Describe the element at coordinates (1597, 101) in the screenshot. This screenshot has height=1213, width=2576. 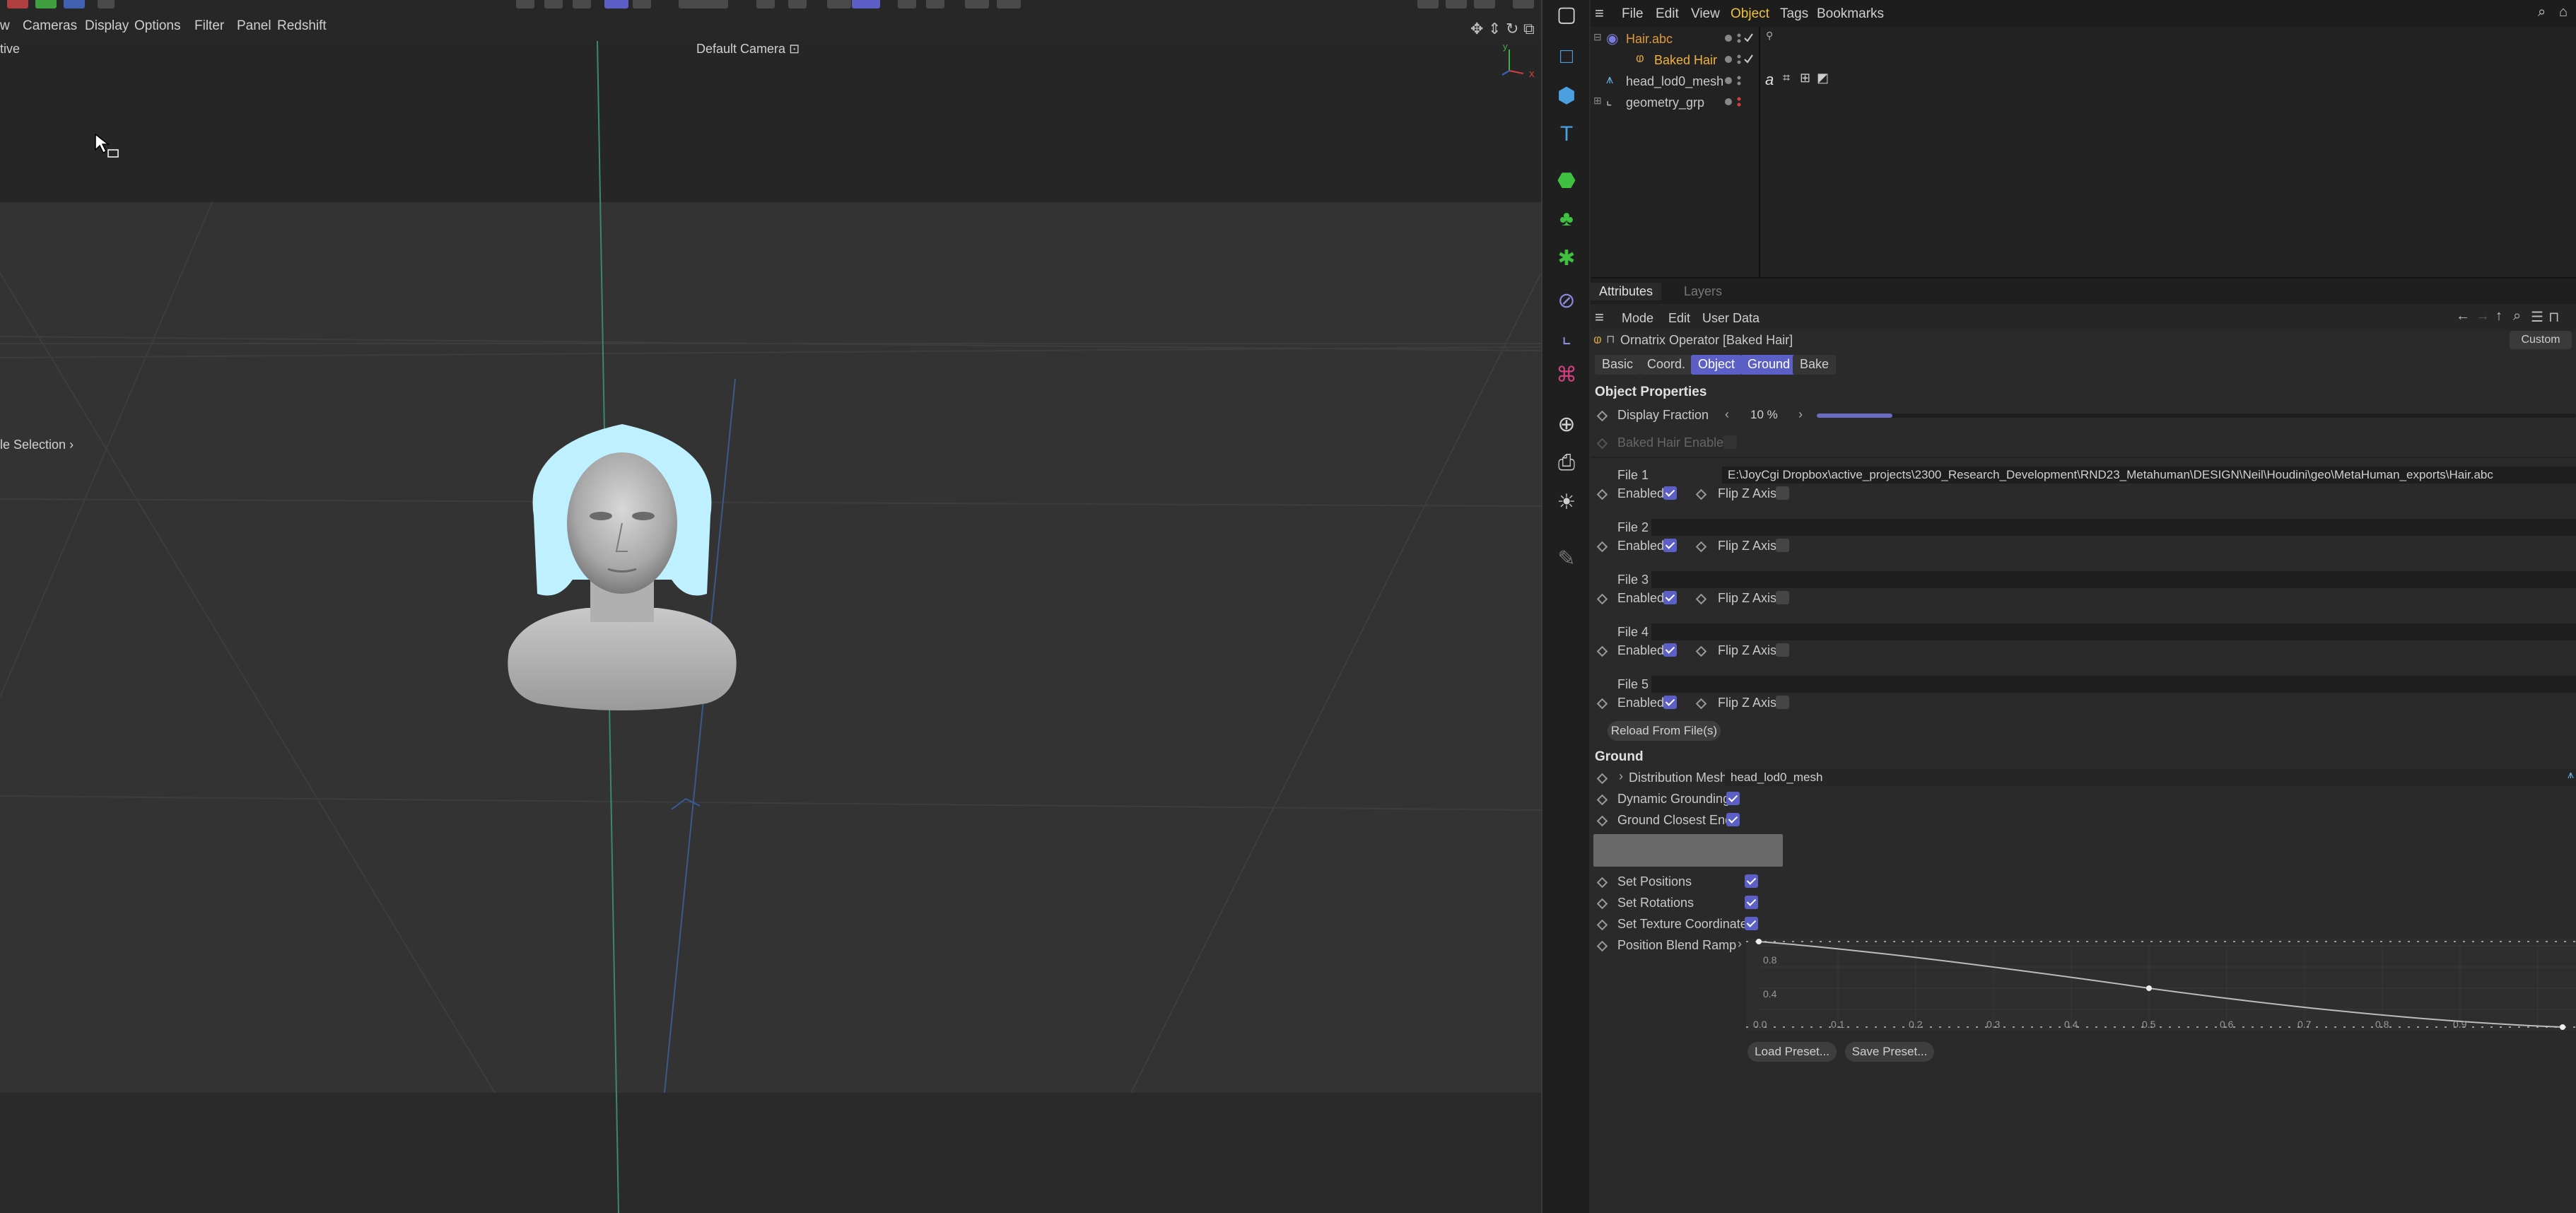
I see `expand-icon: ⊞` at that location.